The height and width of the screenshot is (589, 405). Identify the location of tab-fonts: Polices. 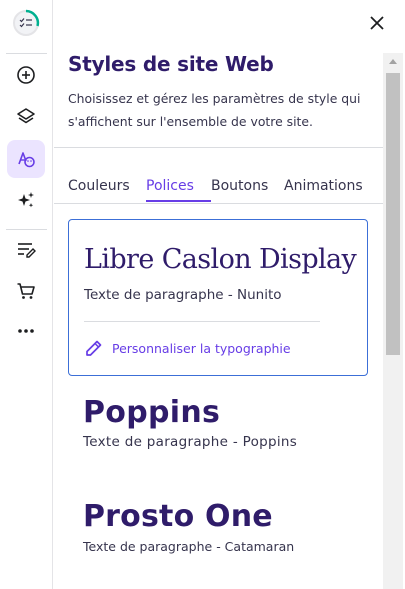
(170, 186).